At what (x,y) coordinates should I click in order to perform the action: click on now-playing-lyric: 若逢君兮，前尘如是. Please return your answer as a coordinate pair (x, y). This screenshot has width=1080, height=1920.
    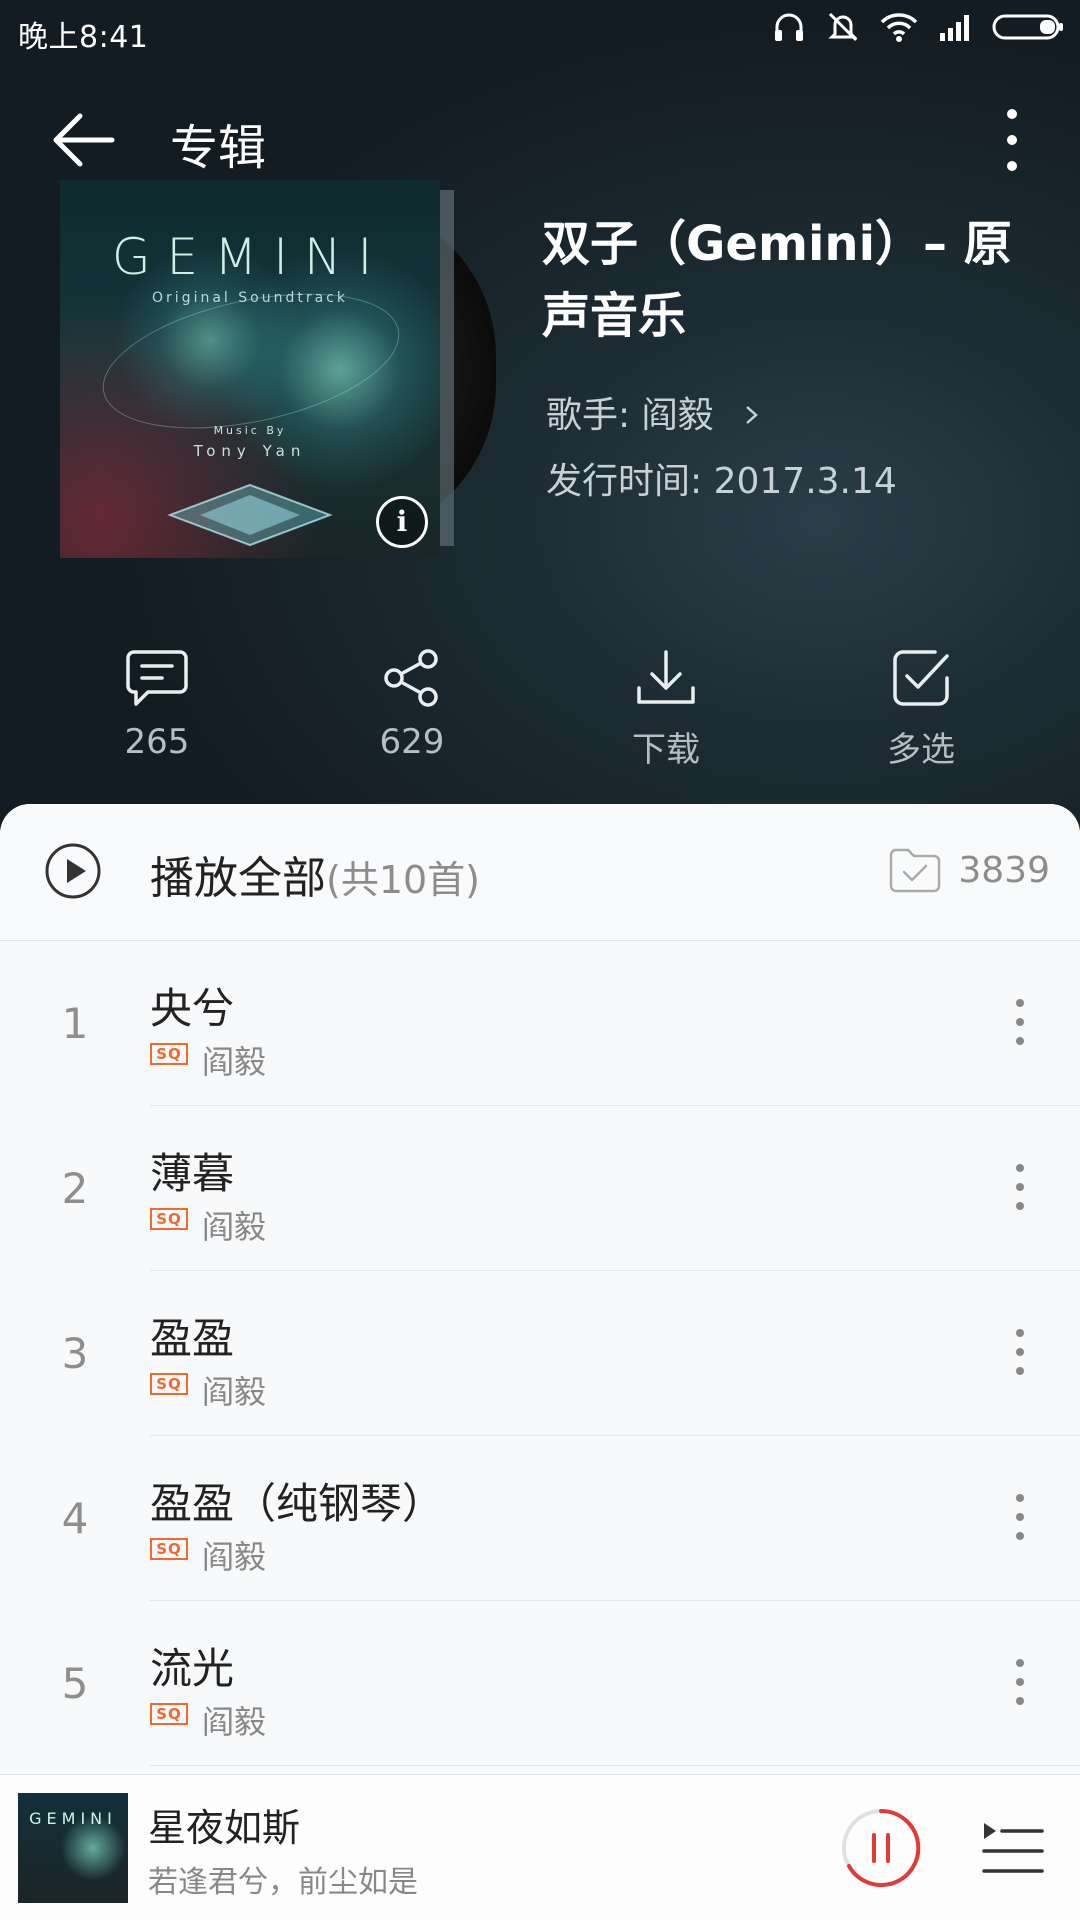
    Looking at the image, I should click on (283, 1882).